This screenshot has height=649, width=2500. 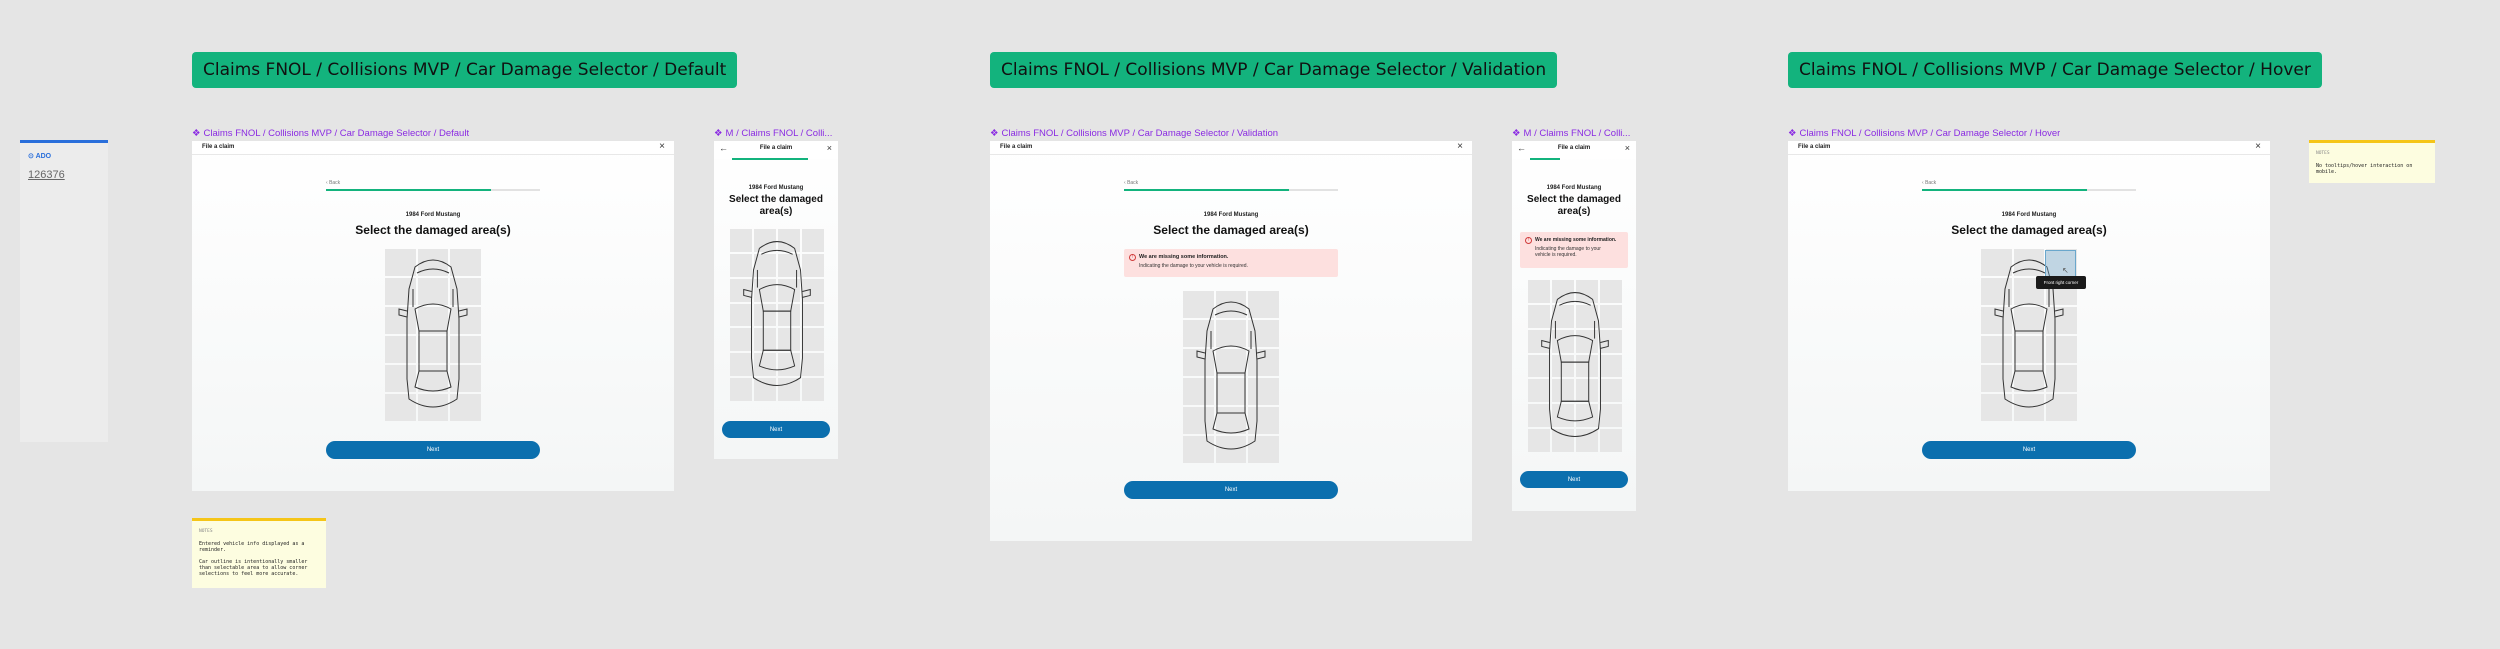 I want to click on cursor-icon: ↖, so click(x=2065, y=270).